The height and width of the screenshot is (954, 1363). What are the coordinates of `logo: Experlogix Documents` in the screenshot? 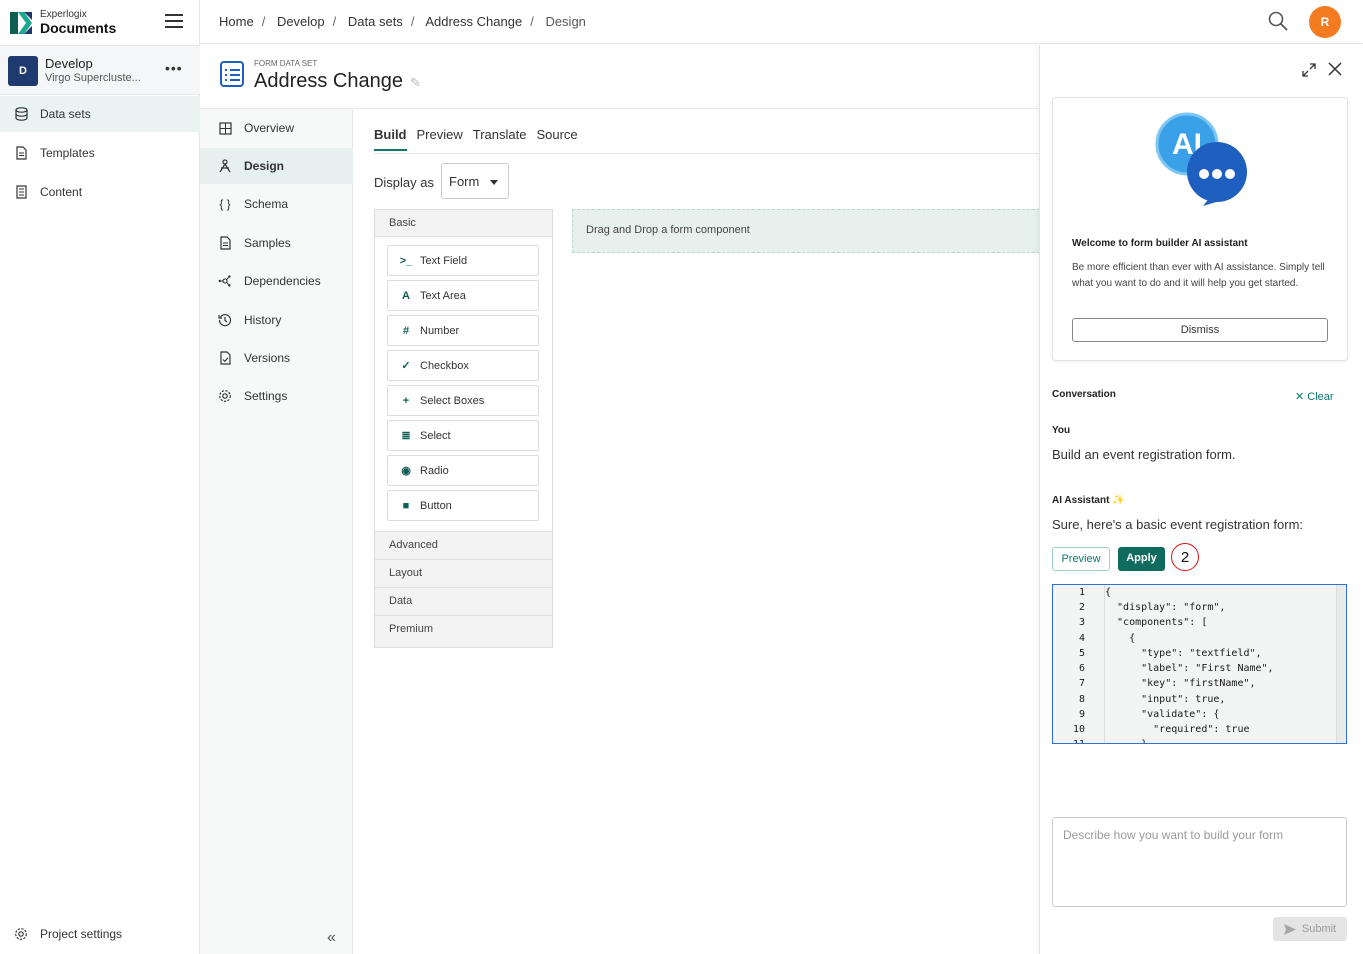 It's located at (63, 22).